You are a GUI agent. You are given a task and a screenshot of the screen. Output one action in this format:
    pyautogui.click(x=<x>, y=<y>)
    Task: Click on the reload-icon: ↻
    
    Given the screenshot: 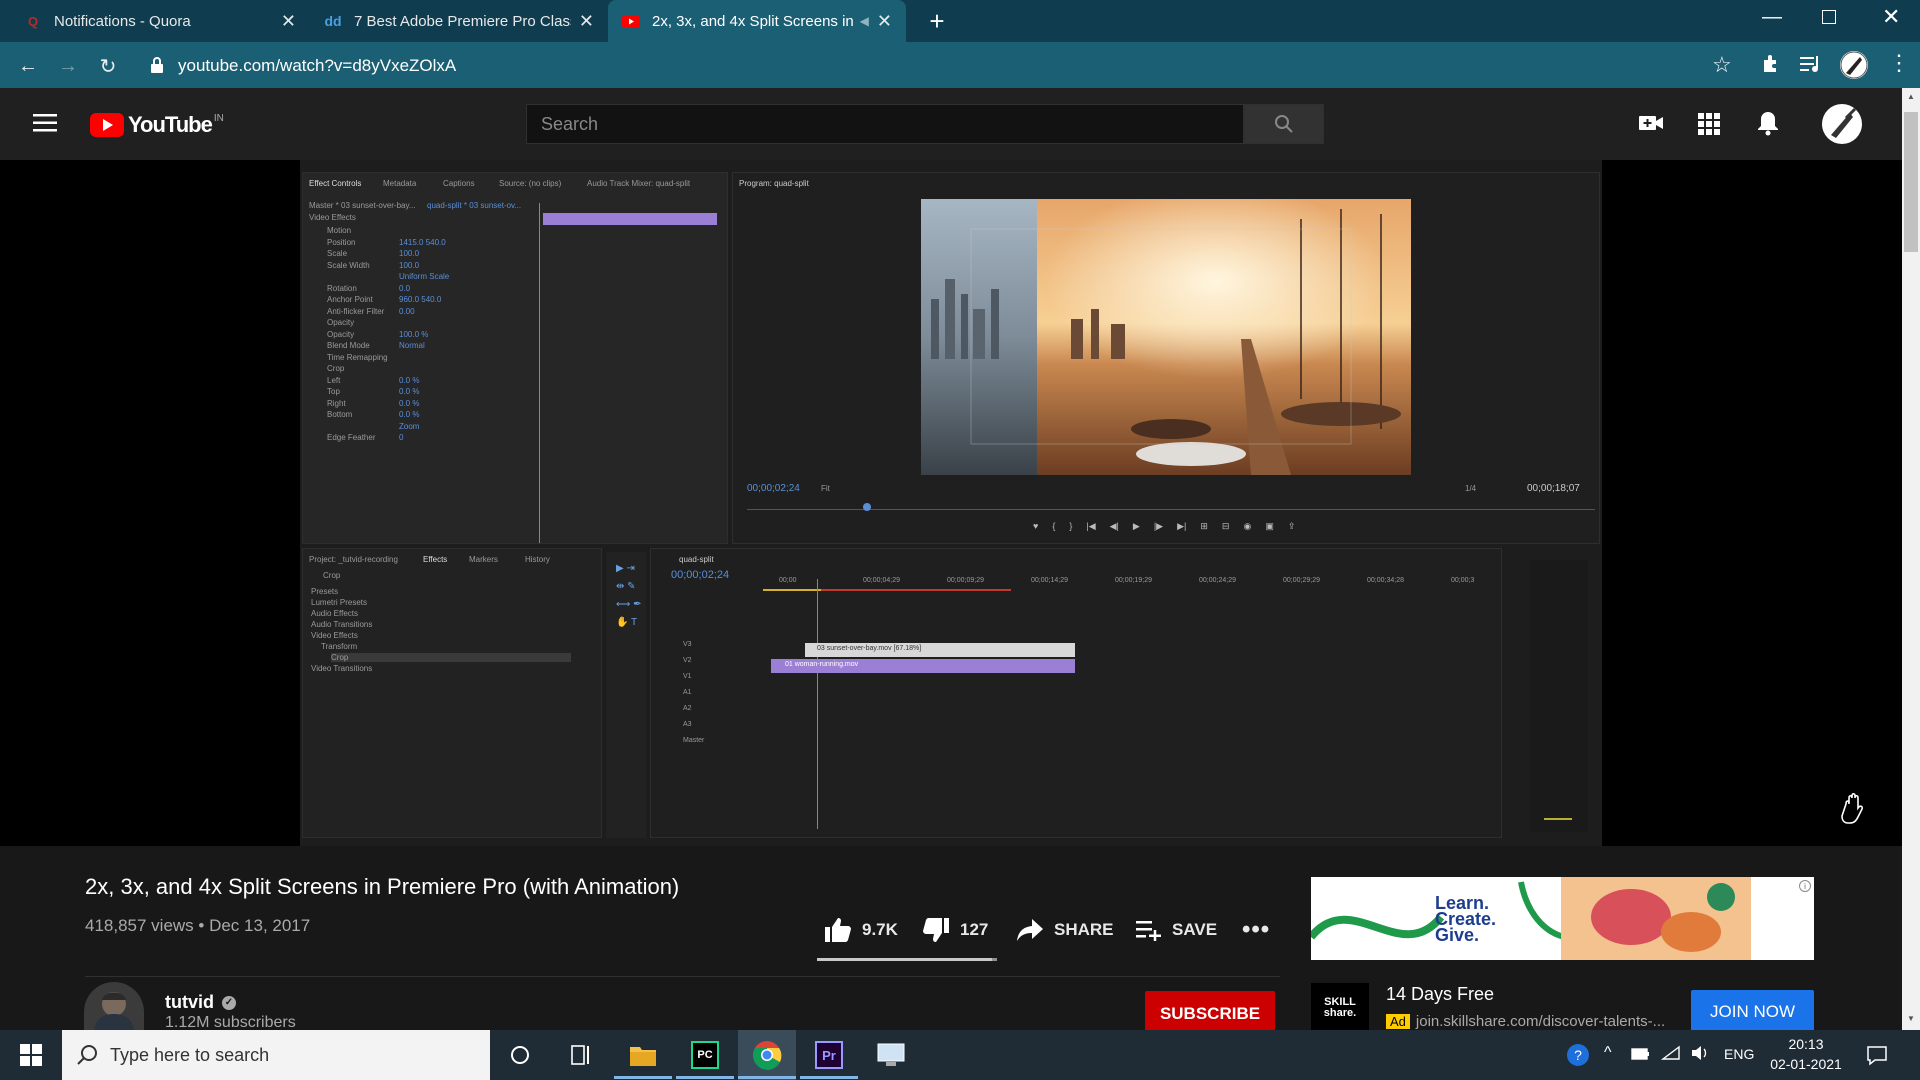 What is the action you would take?
    pyautogui.click(x=108, y=66)
    